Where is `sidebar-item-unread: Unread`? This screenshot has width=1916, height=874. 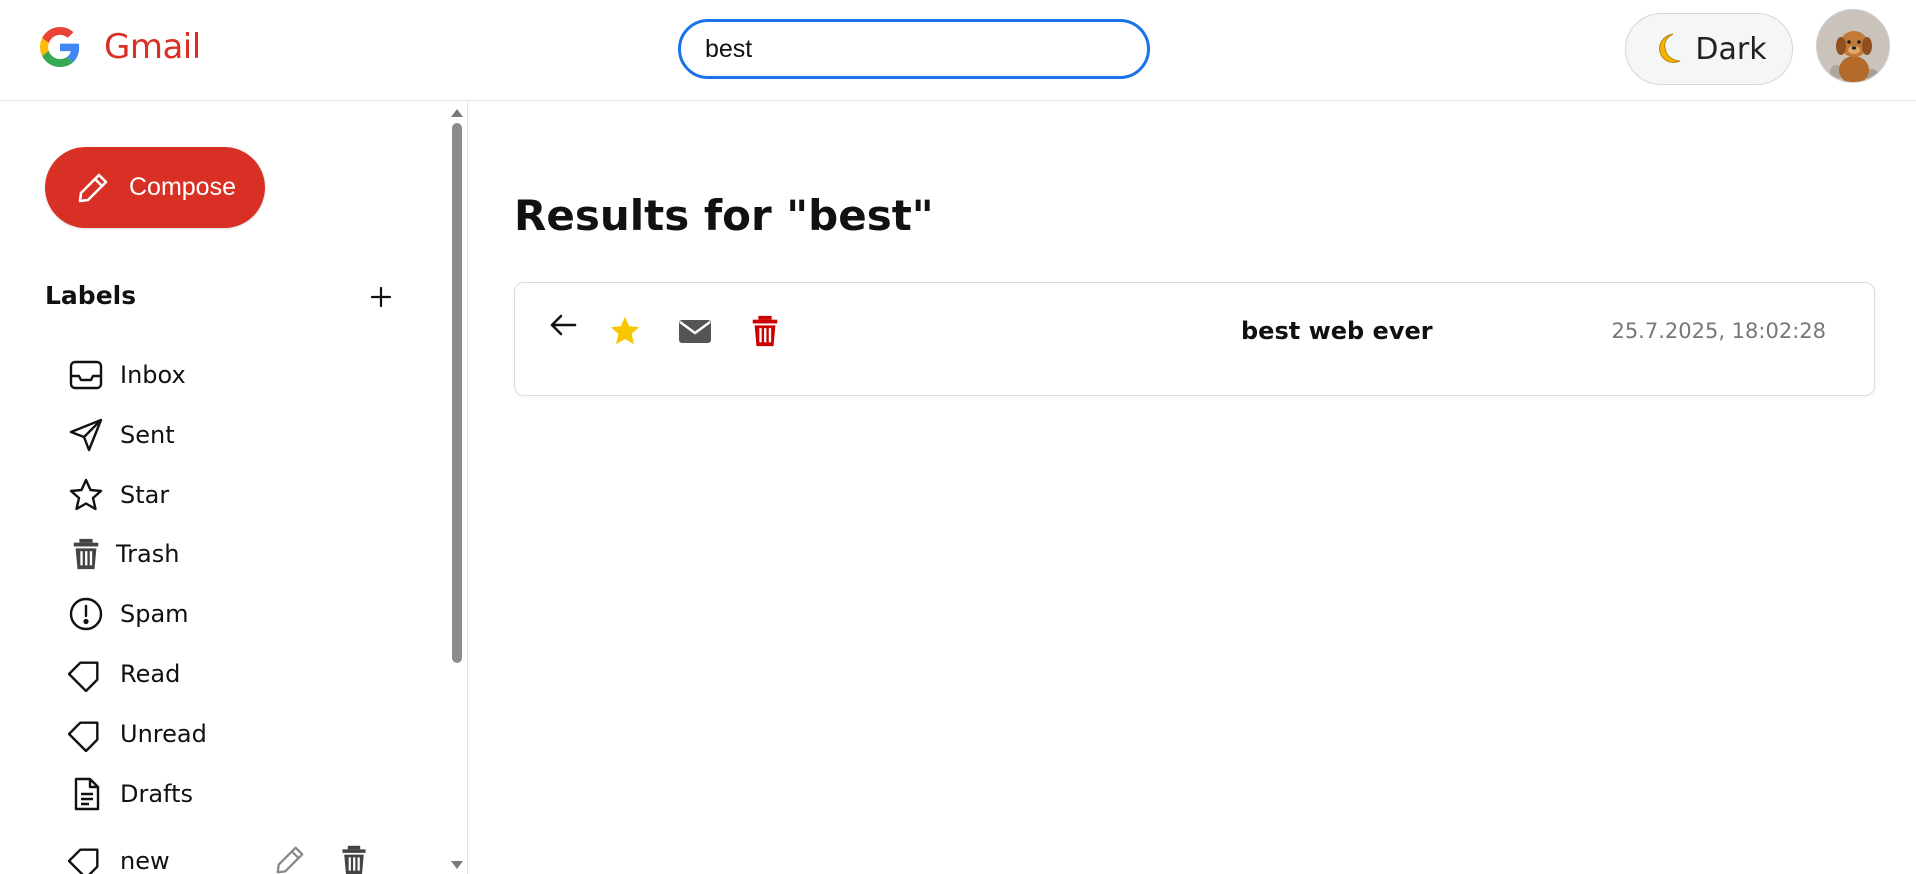
sidebar-item-unread: Unread is located at coordinates (226, 734).